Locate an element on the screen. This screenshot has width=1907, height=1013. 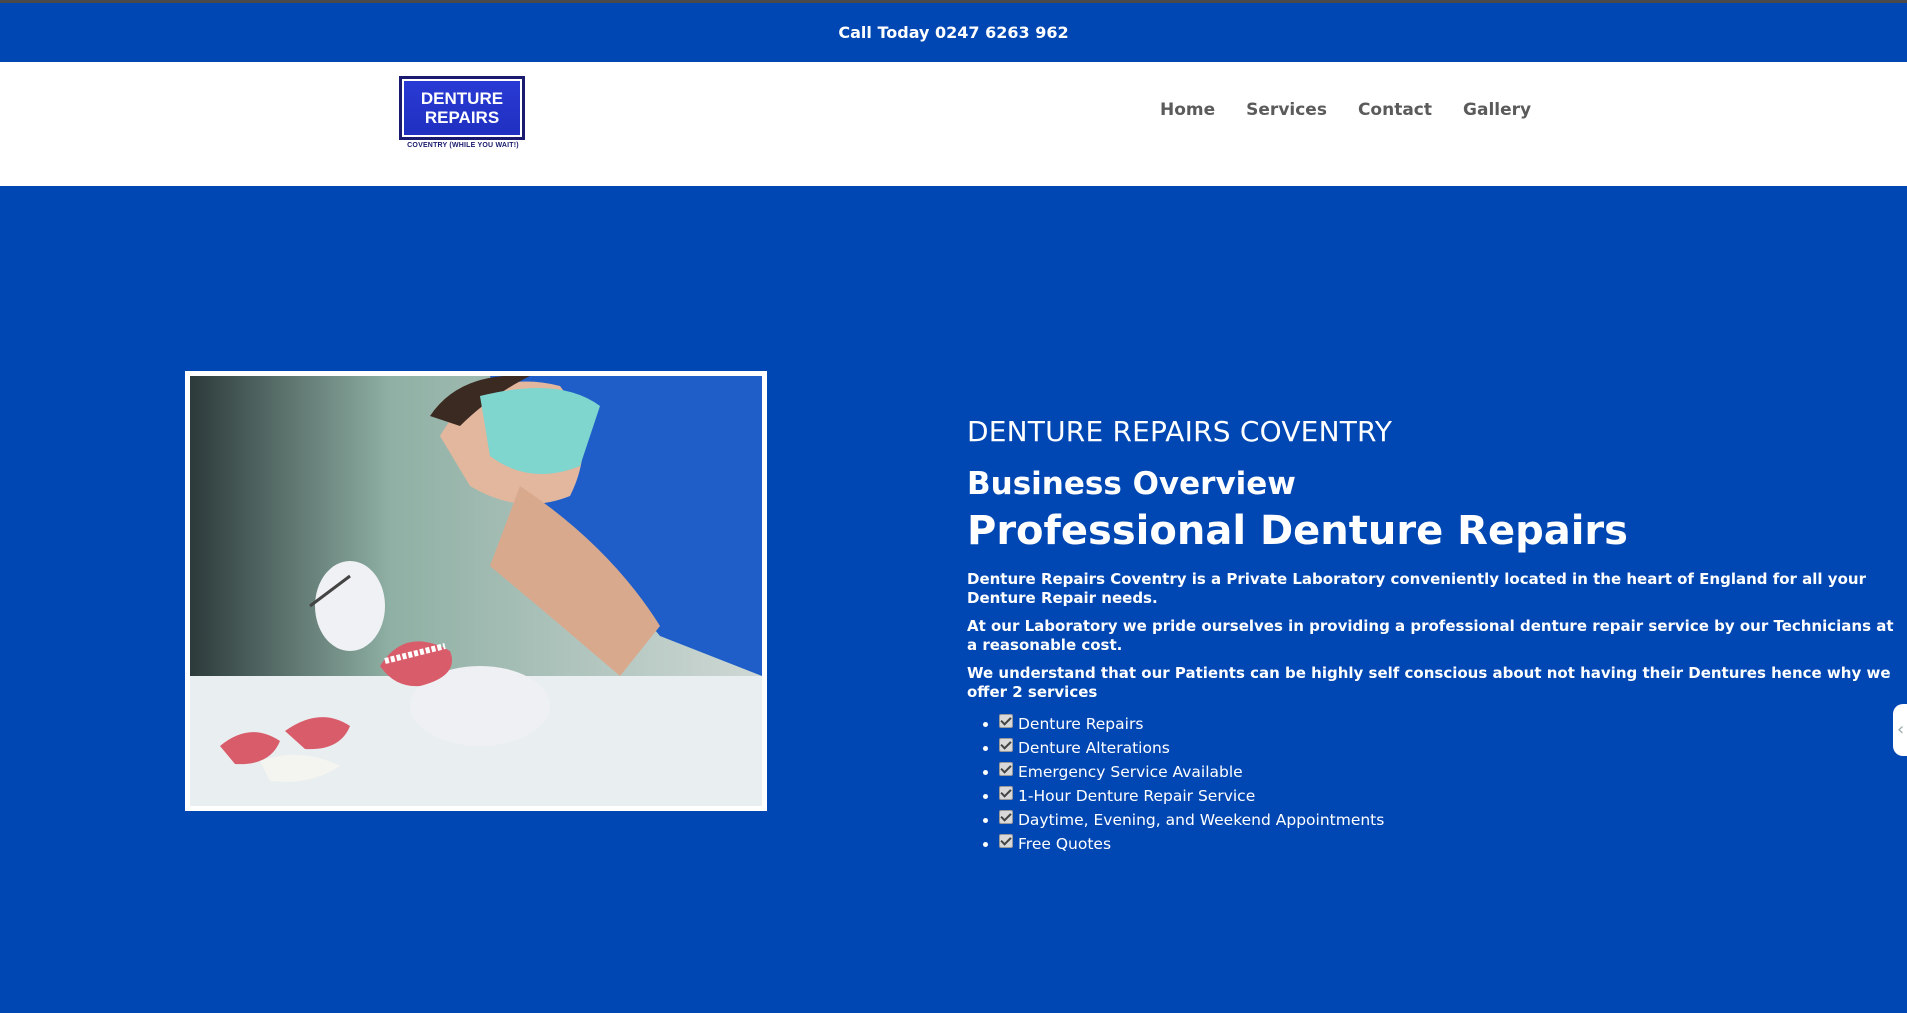
call-today-text: Call Today 0247 6263 962 is located at coordinates (953, 32).